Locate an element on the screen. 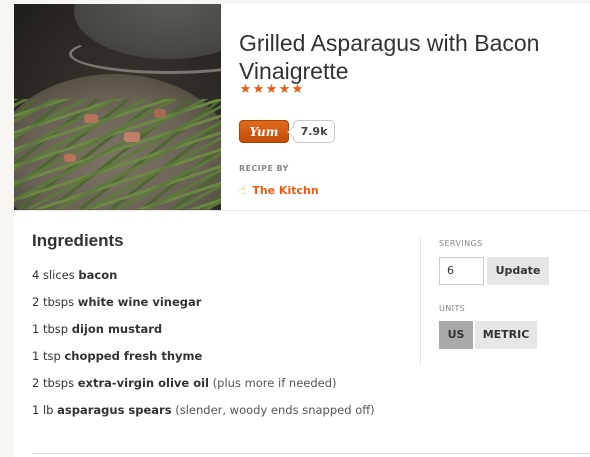  ingredient-name: asparagus spears is located at coordinates (114, 410).